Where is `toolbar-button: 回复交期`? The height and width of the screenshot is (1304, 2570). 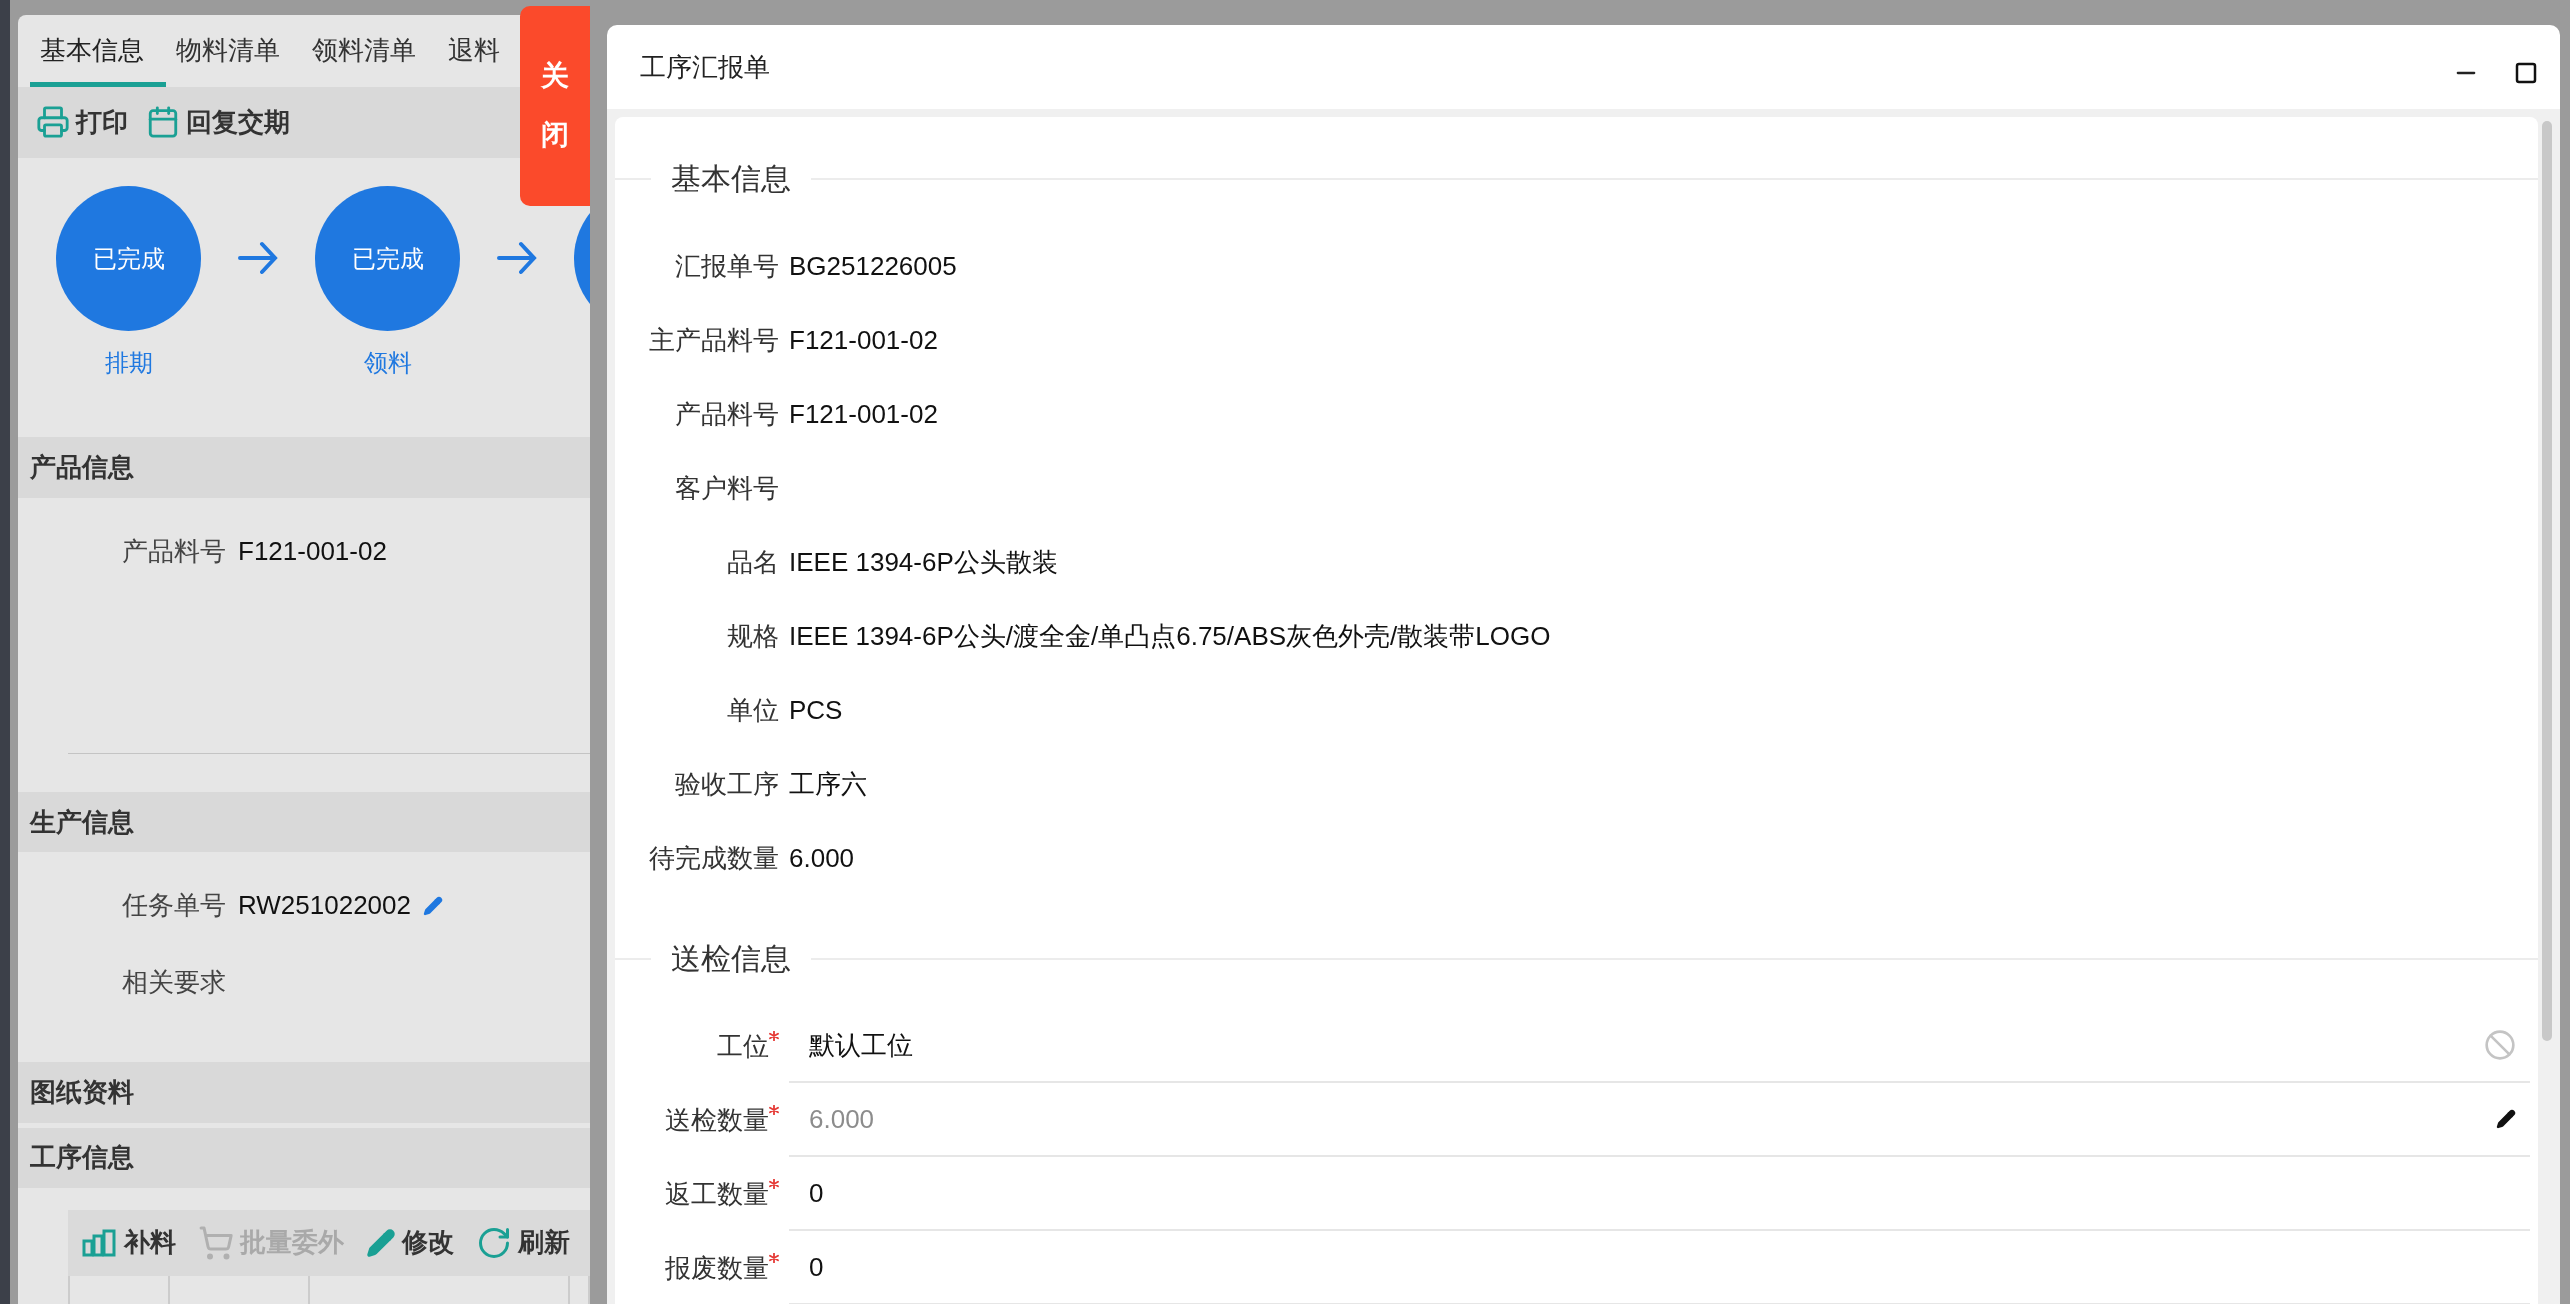 toolbar-button: 回复交期 is located at coordinates (218, 122).